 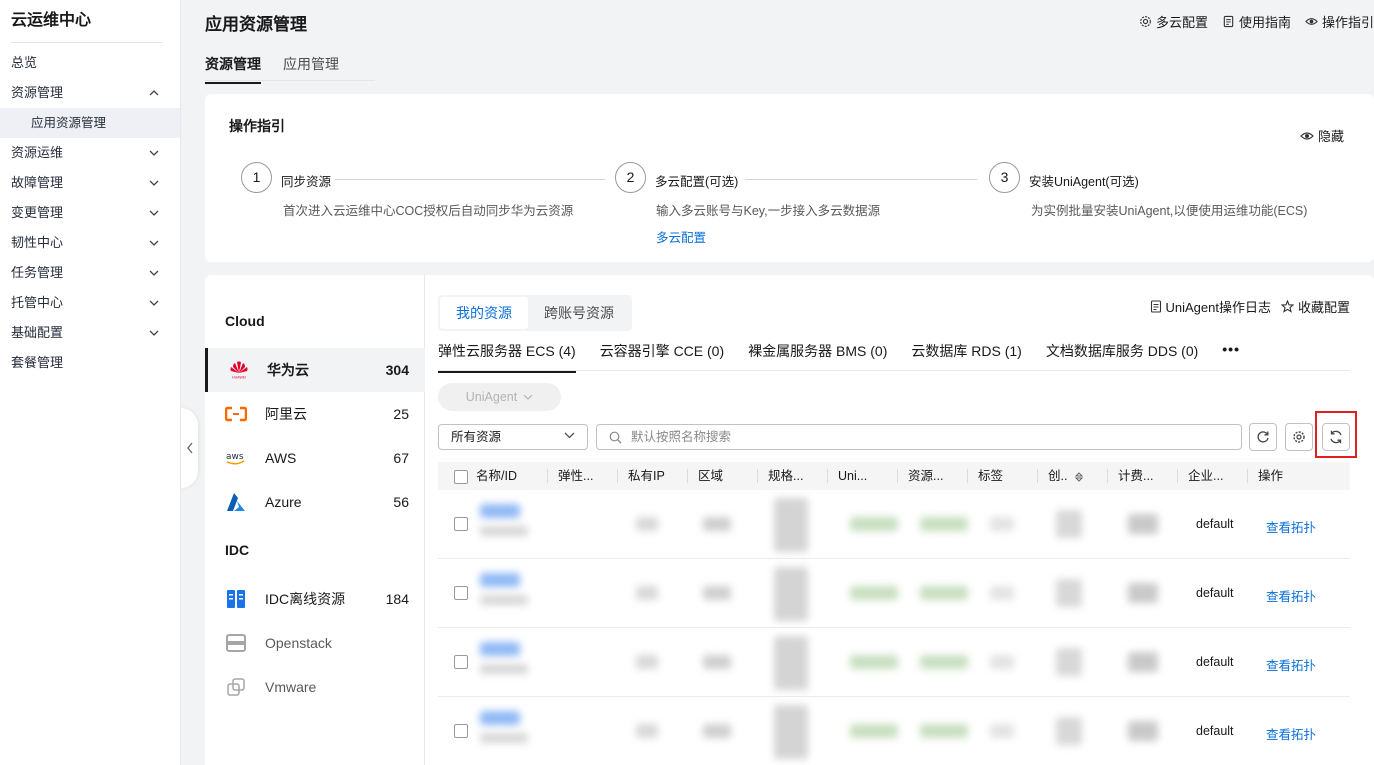 What do you see at coordinates (90, 183) in the screenshot?
I see `sidebar-item-fault-management: 故障管理` at bounding box center [90, 183].